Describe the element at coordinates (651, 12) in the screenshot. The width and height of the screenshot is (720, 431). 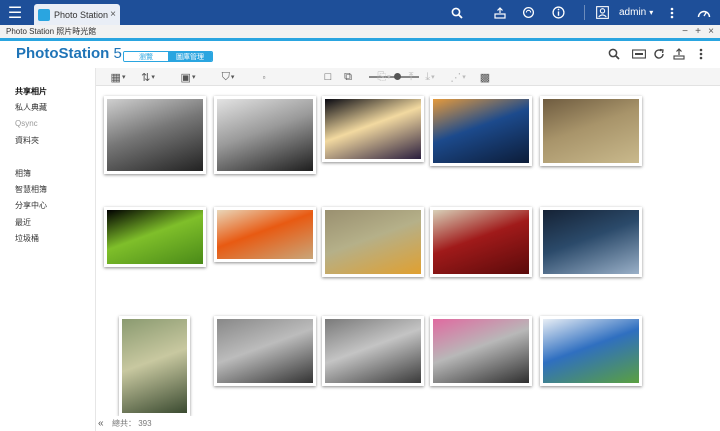
I see `chevron-down-icon: ▾` at that location.